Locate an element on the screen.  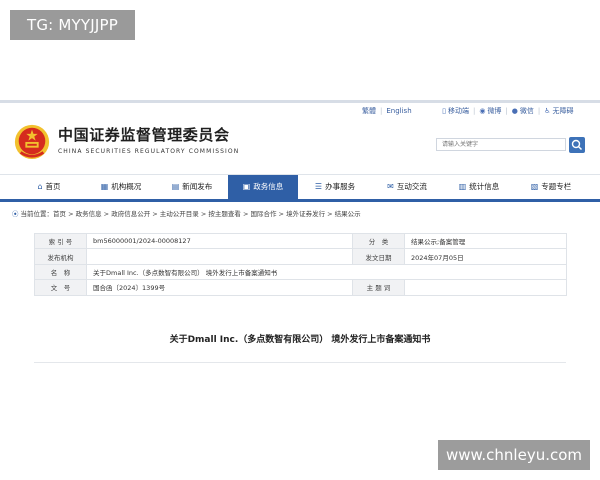
link-accessibility: ♿ 无障碍 is located at coordinates (558, 111).